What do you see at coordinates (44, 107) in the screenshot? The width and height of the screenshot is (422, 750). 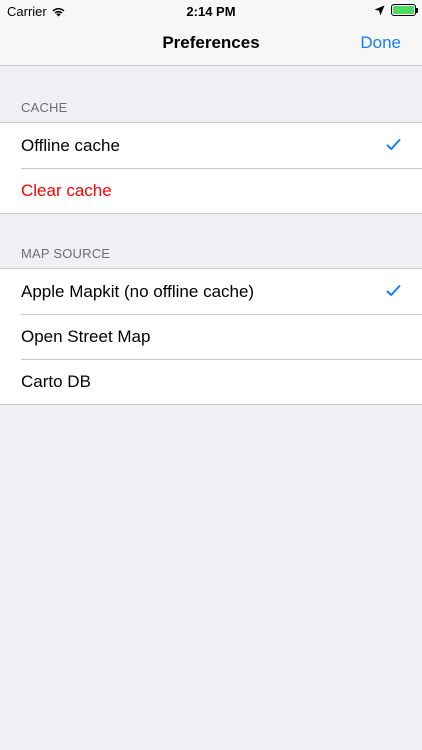 I see `section-header-cache: CACHE` at bounding box center [44, 107].